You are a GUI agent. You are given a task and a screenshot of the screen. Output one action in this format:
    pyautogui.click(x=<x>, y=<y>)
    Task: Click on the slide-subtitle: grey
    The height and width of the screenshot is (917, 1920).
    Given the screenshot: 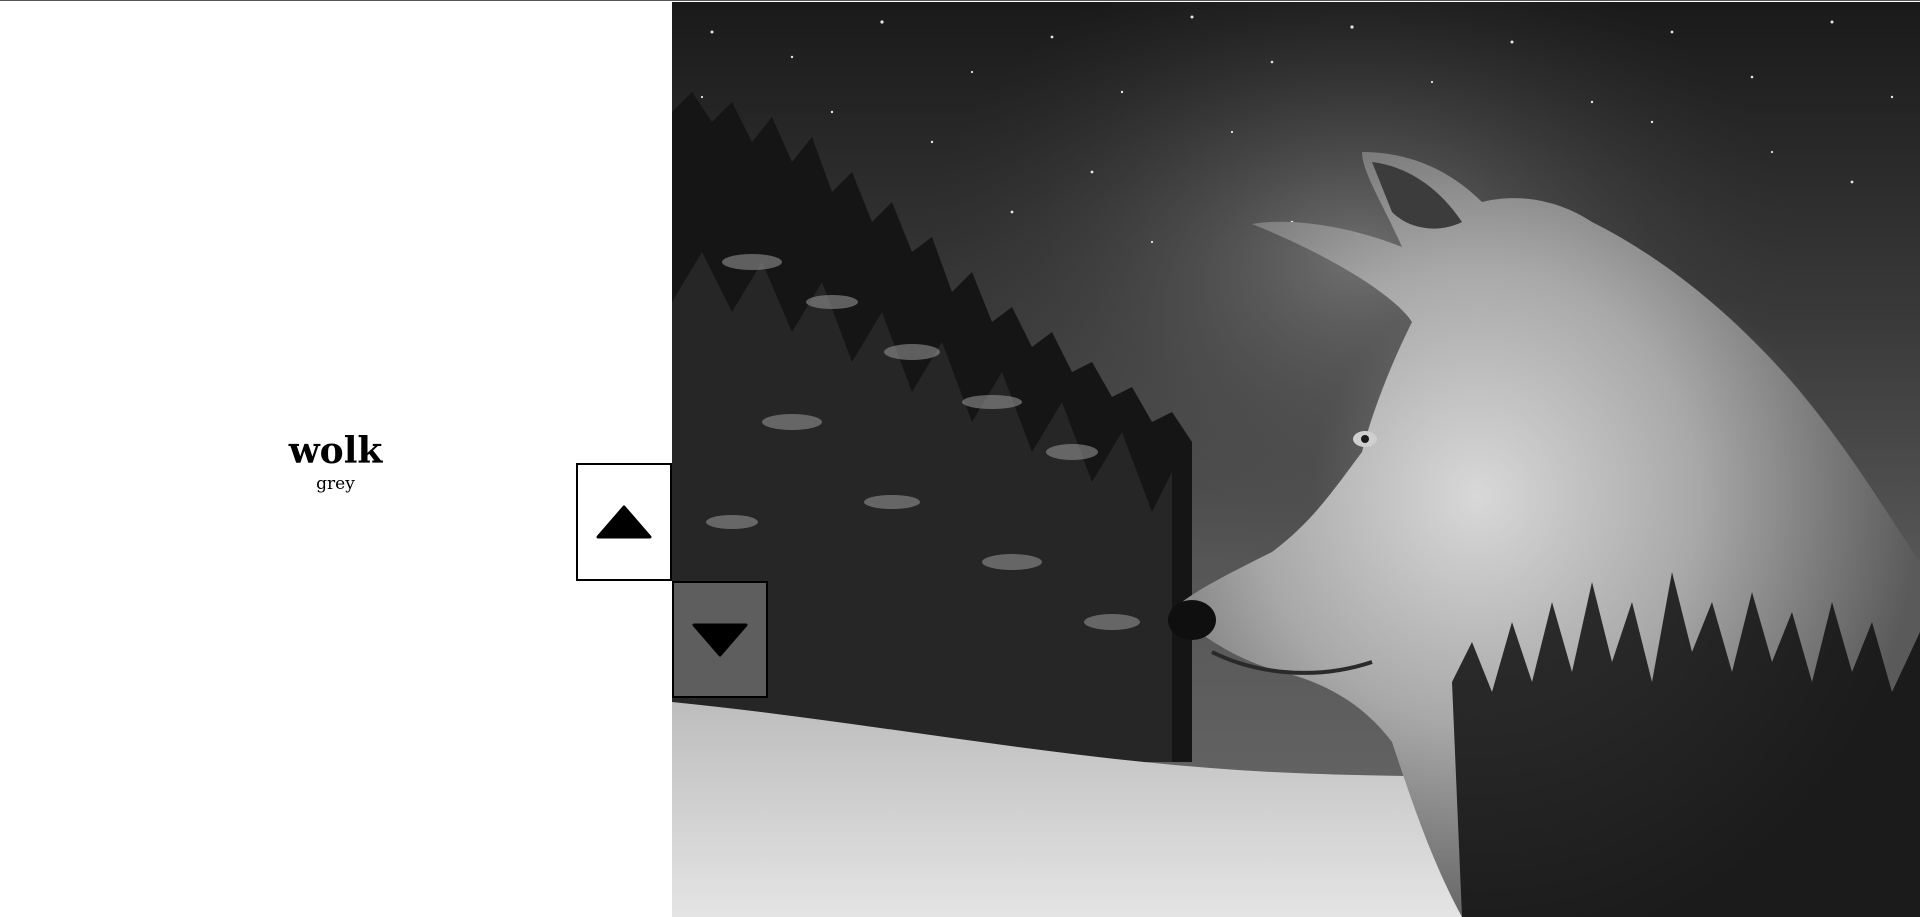 What is the action you would take?
    pyautogui.click(x=335, y=484)
    